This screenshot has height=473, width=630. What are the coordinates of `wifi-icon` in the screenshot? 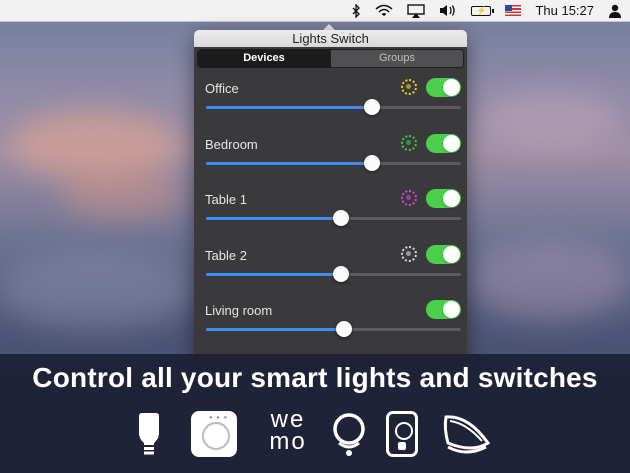 It's located at (384, 11).